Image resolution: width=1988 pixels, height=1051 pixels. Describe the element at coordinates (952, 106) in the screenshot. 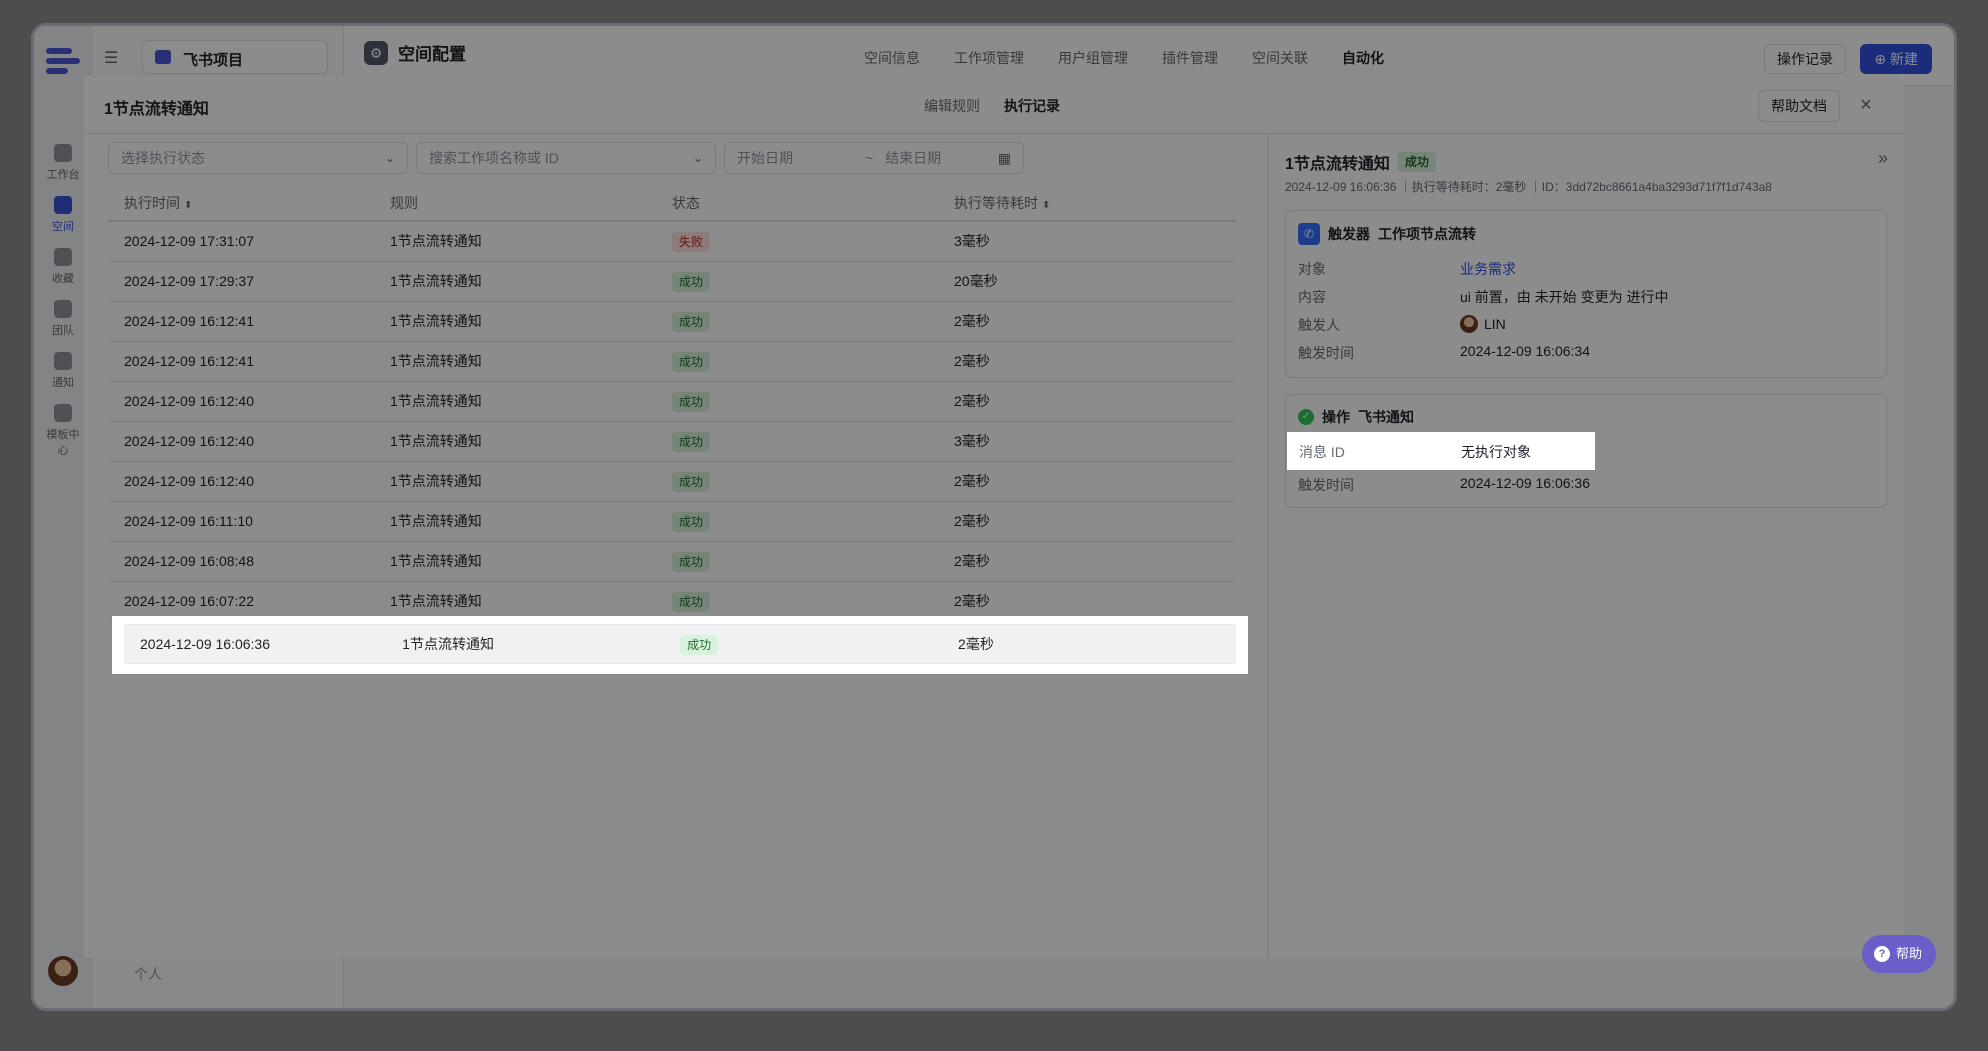

I see `tab-edit-rule: 编辑规则` at that location.